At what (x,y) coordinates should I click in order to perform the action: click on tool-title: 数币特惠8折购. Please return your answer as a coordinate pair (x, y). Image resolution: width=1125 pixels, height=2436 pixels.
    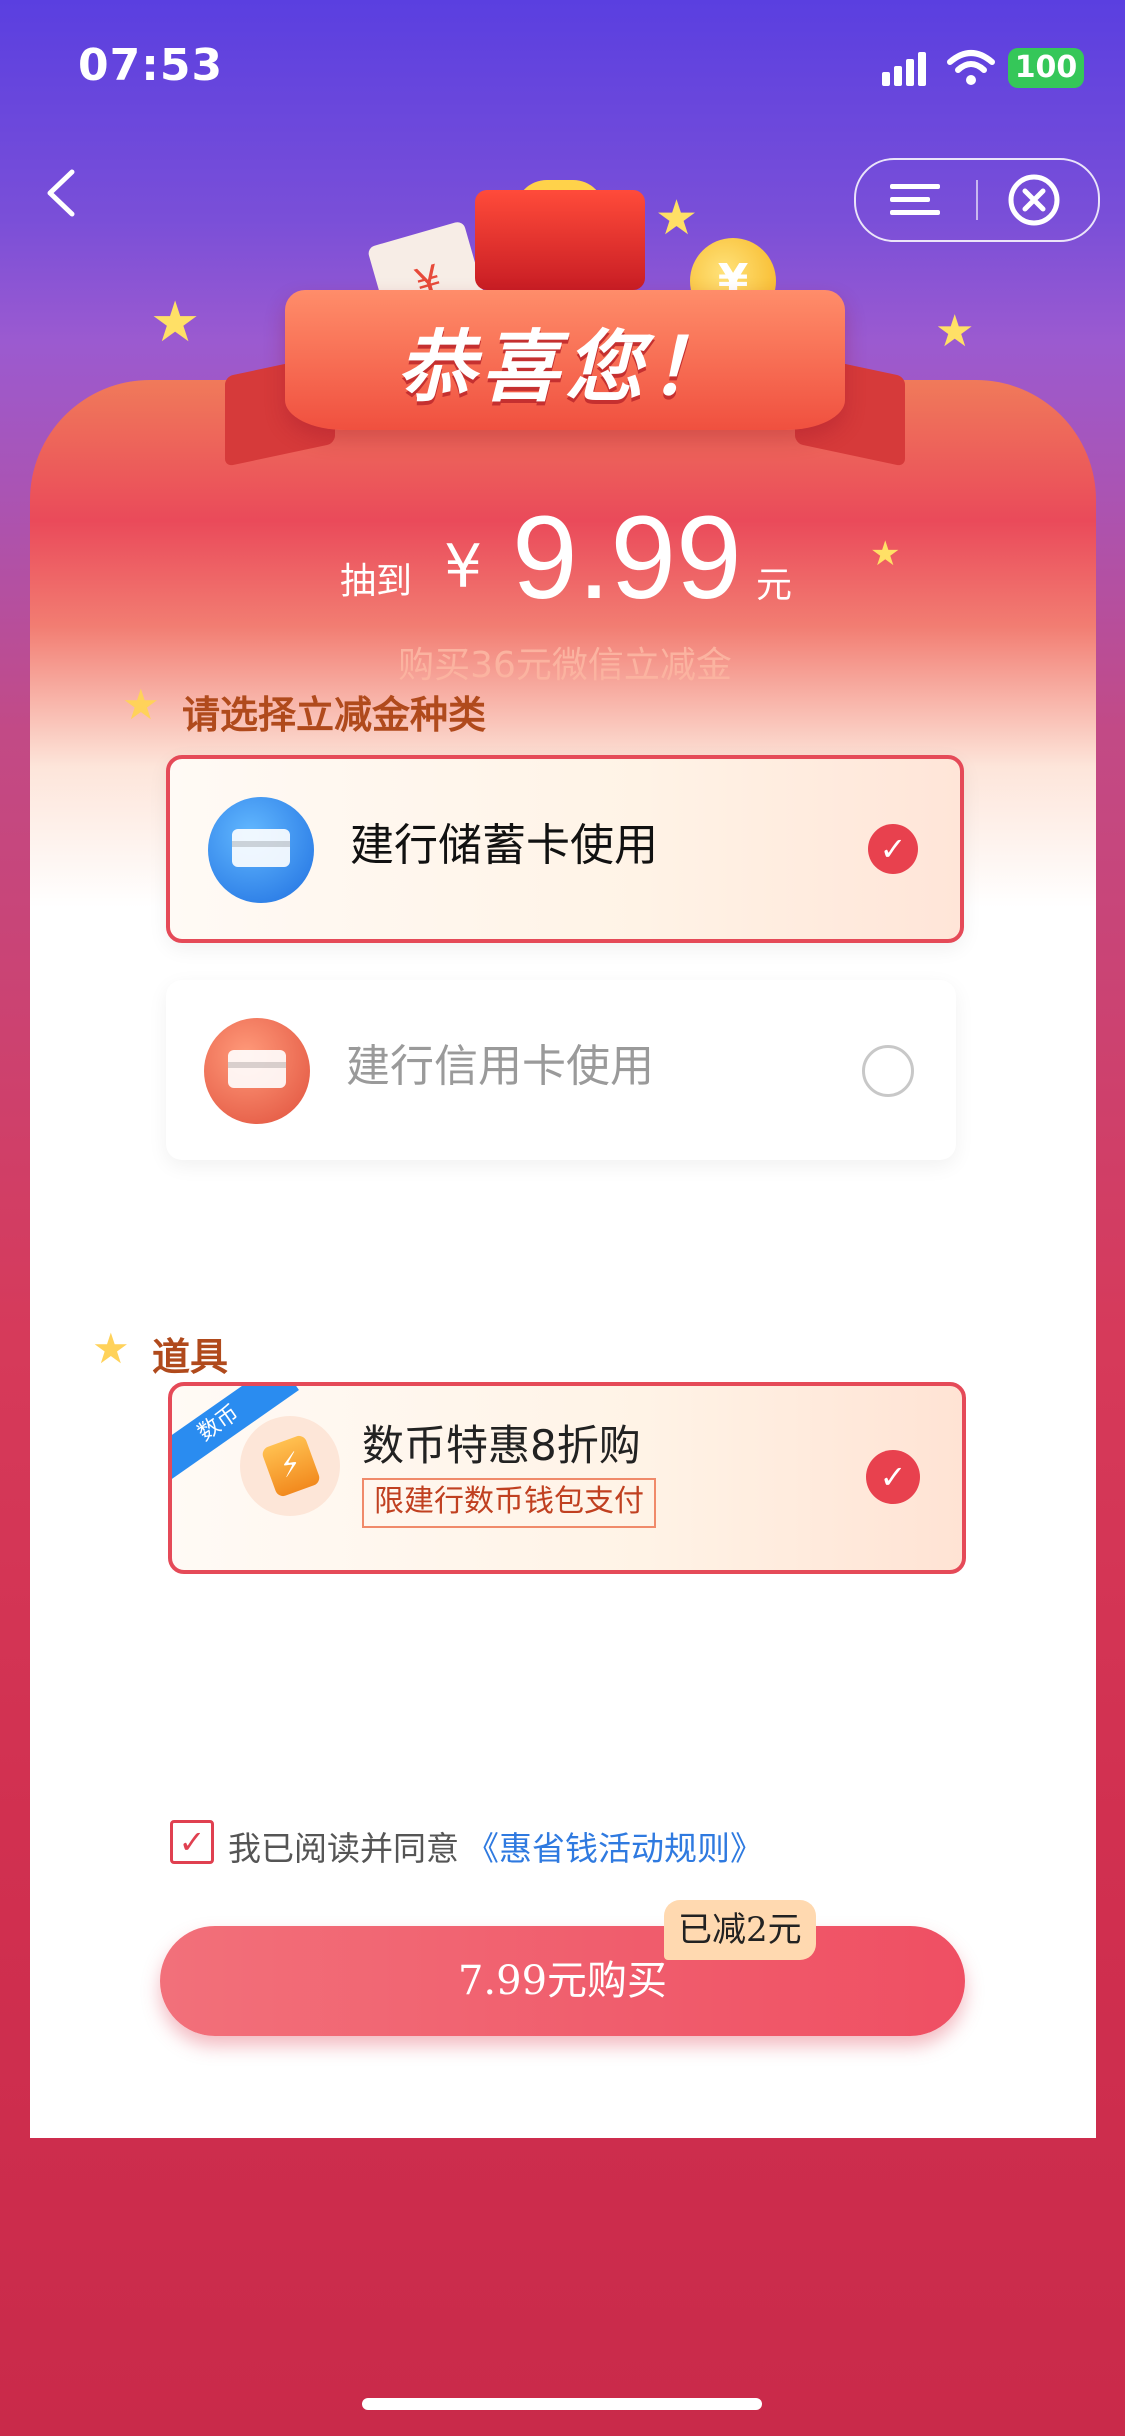
    Looking at the image, I should click on (501, 1445).